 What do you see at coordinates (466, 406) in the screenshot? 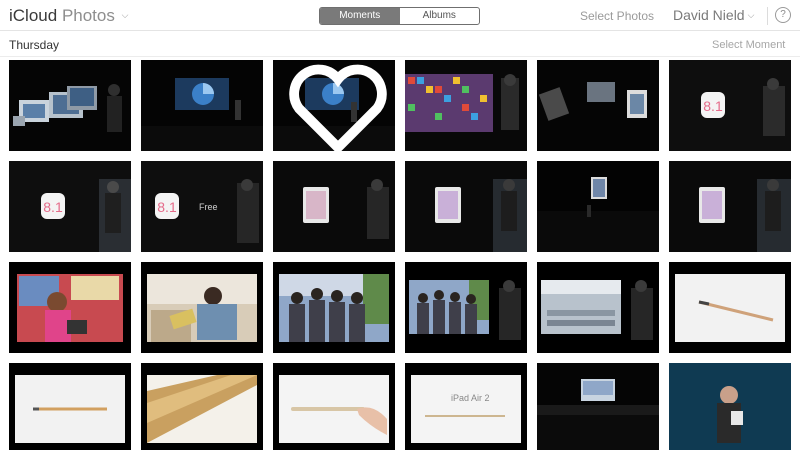
I see `photo-thumbnail: iPad Air 2` at bounding box center [466, 406].